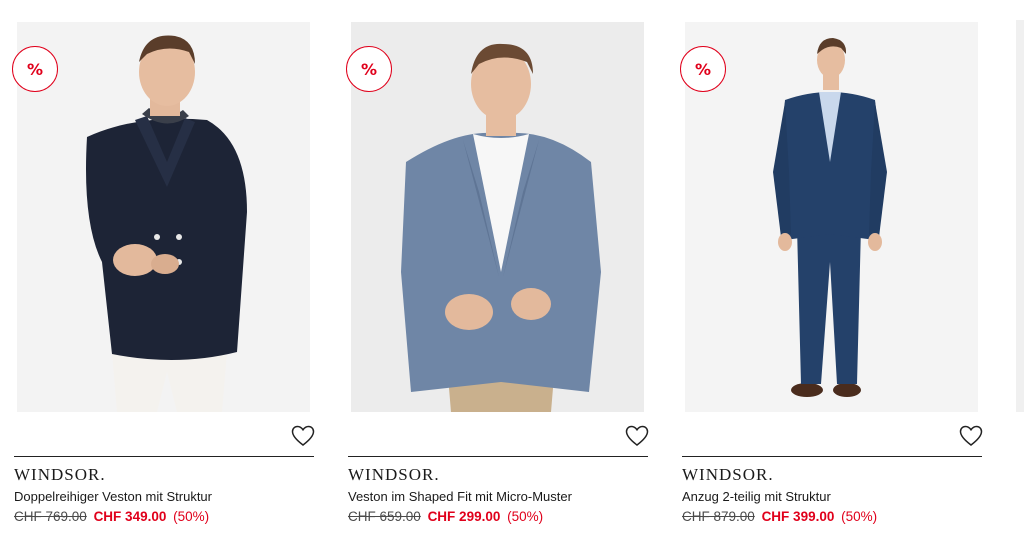 This screenshot has height=546, width=1024. I want to click on original-price: CHF 659.00, so click(384, 516).